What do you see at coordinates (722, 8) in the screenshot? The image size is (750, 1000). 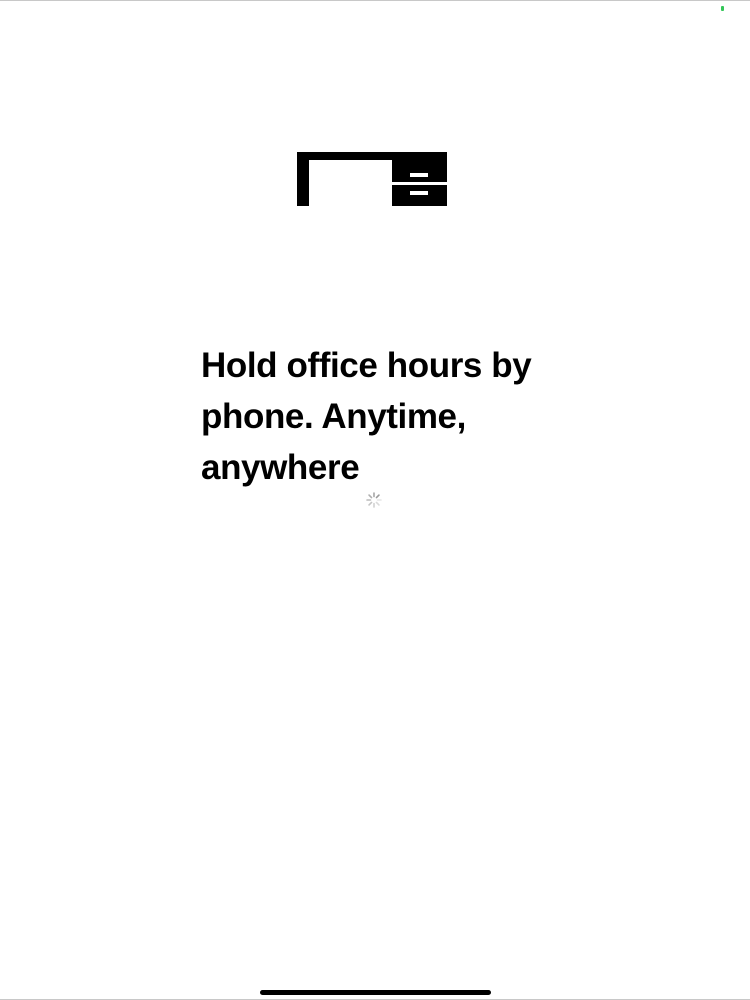 I see `status-indicator-dot` at bounding box center [722, 8].